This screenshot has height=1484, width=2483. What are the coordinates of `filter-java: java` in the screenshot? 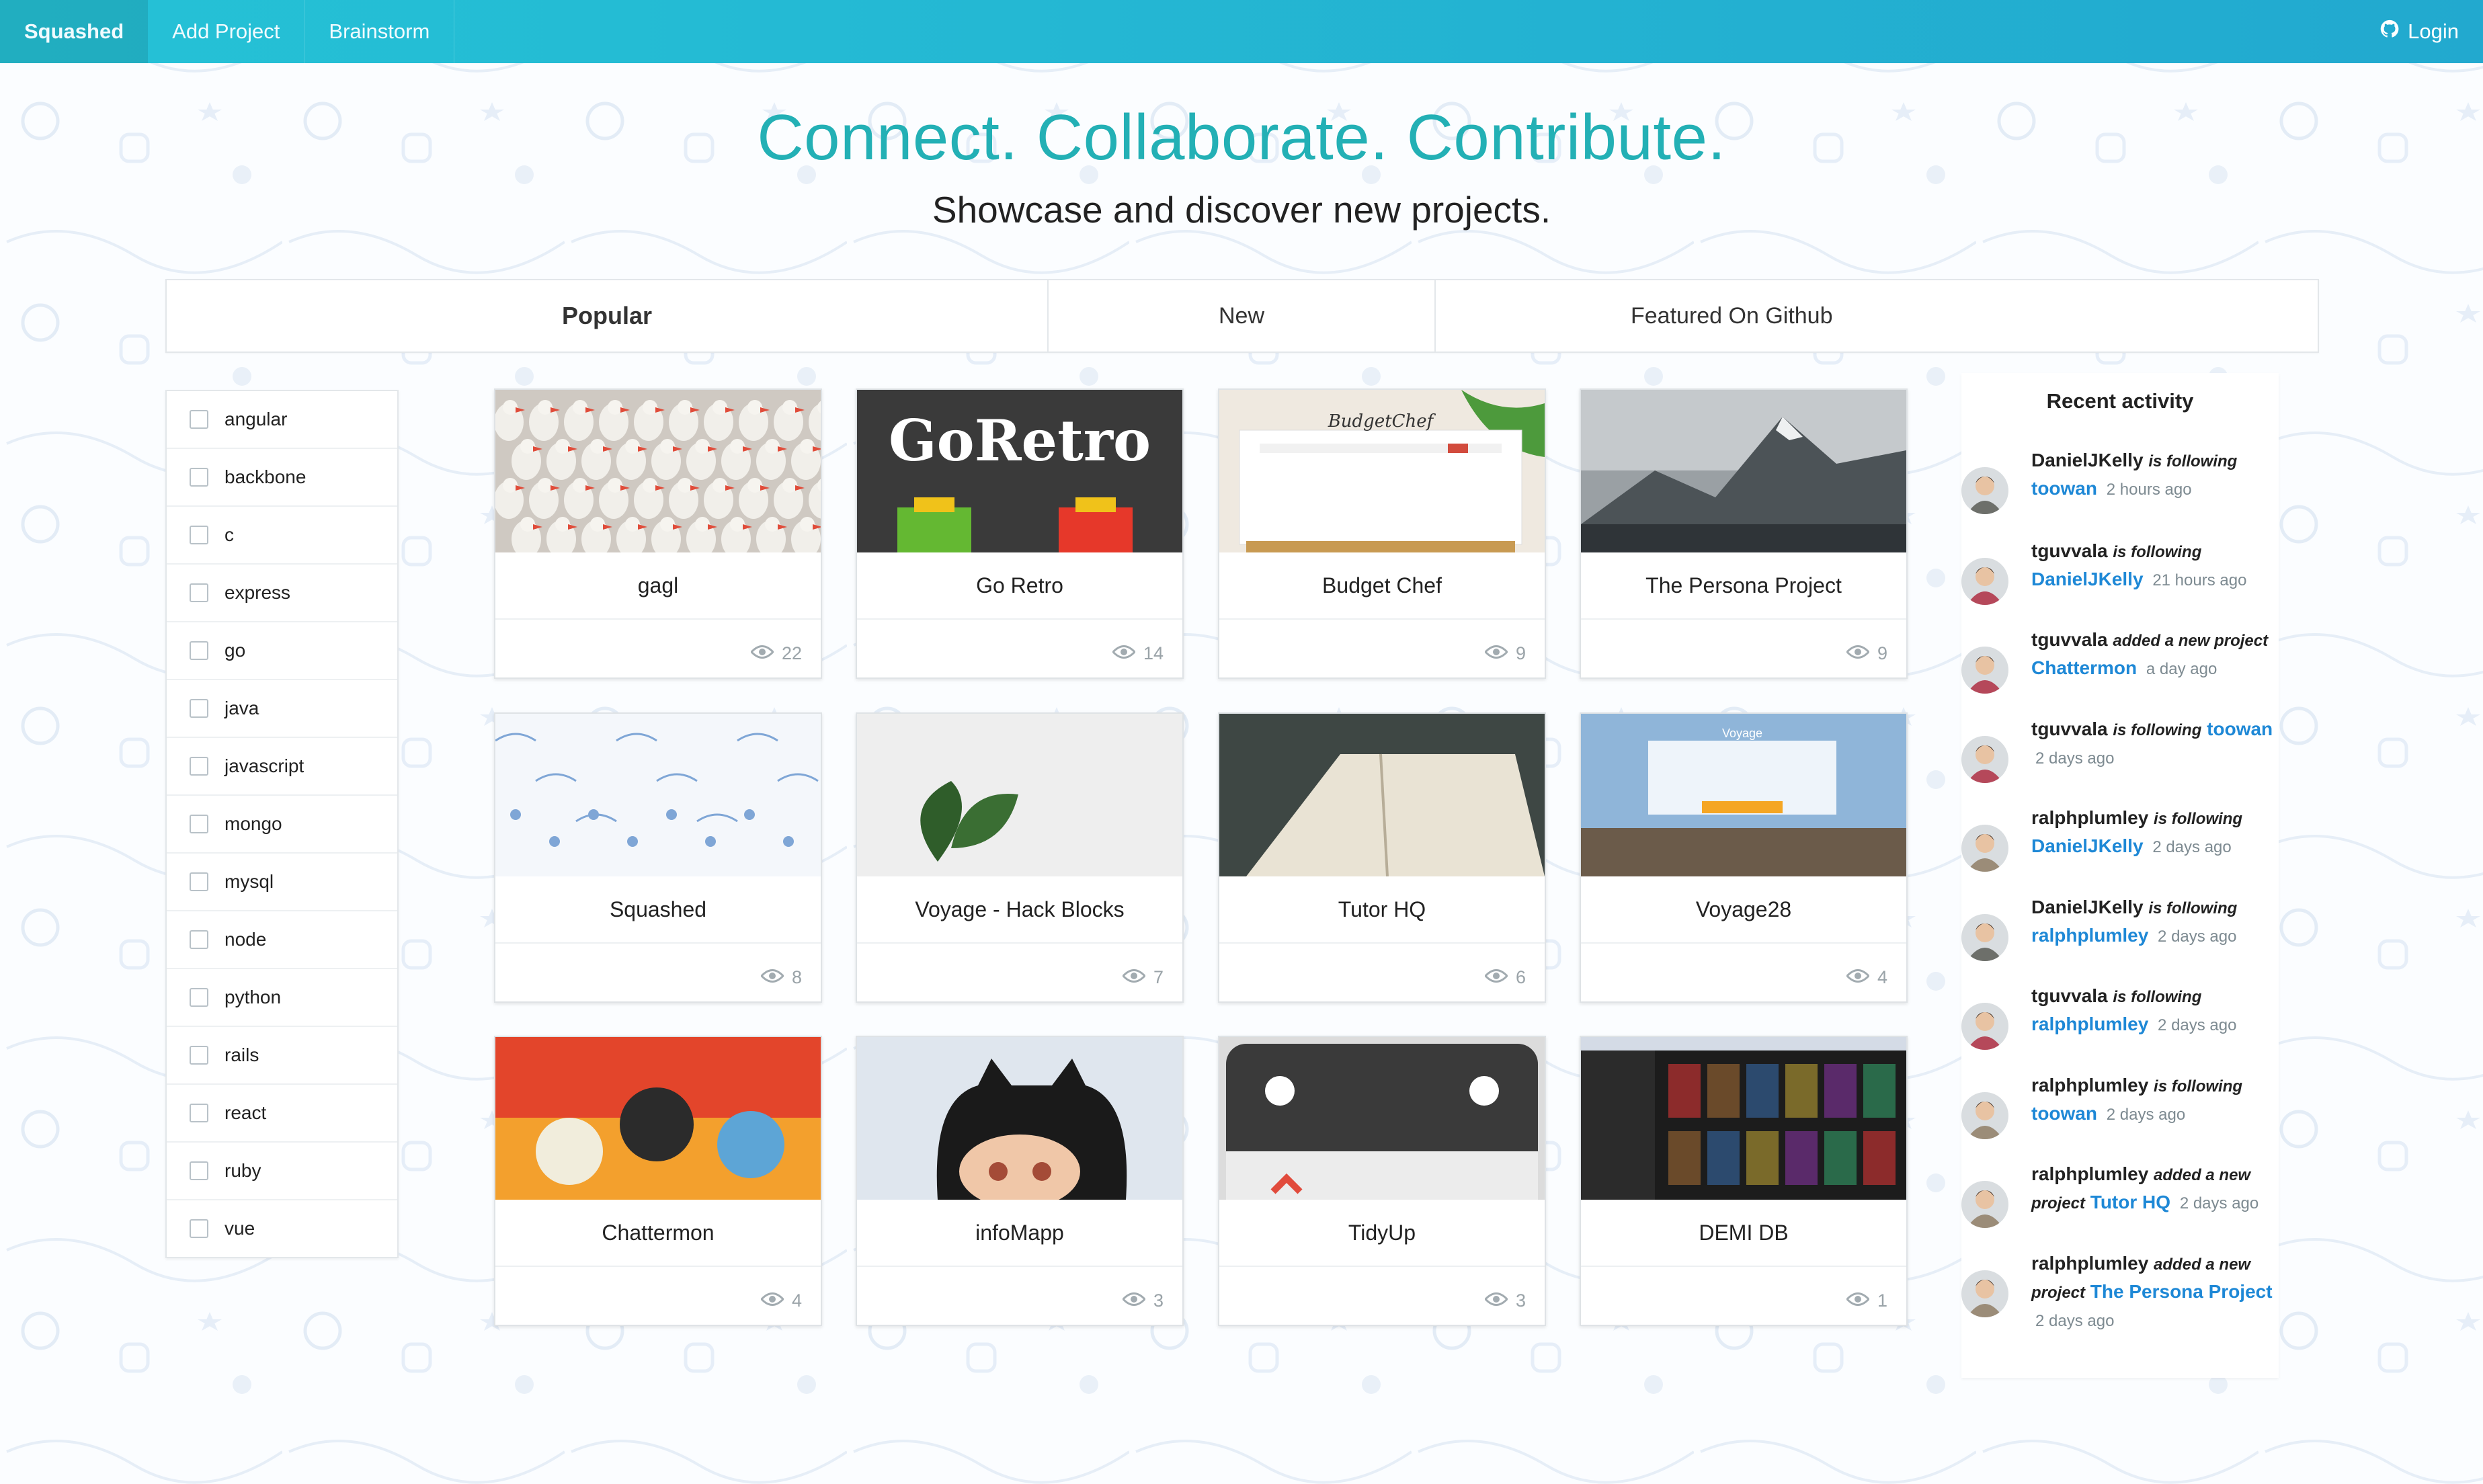 It's located at (282, 709).